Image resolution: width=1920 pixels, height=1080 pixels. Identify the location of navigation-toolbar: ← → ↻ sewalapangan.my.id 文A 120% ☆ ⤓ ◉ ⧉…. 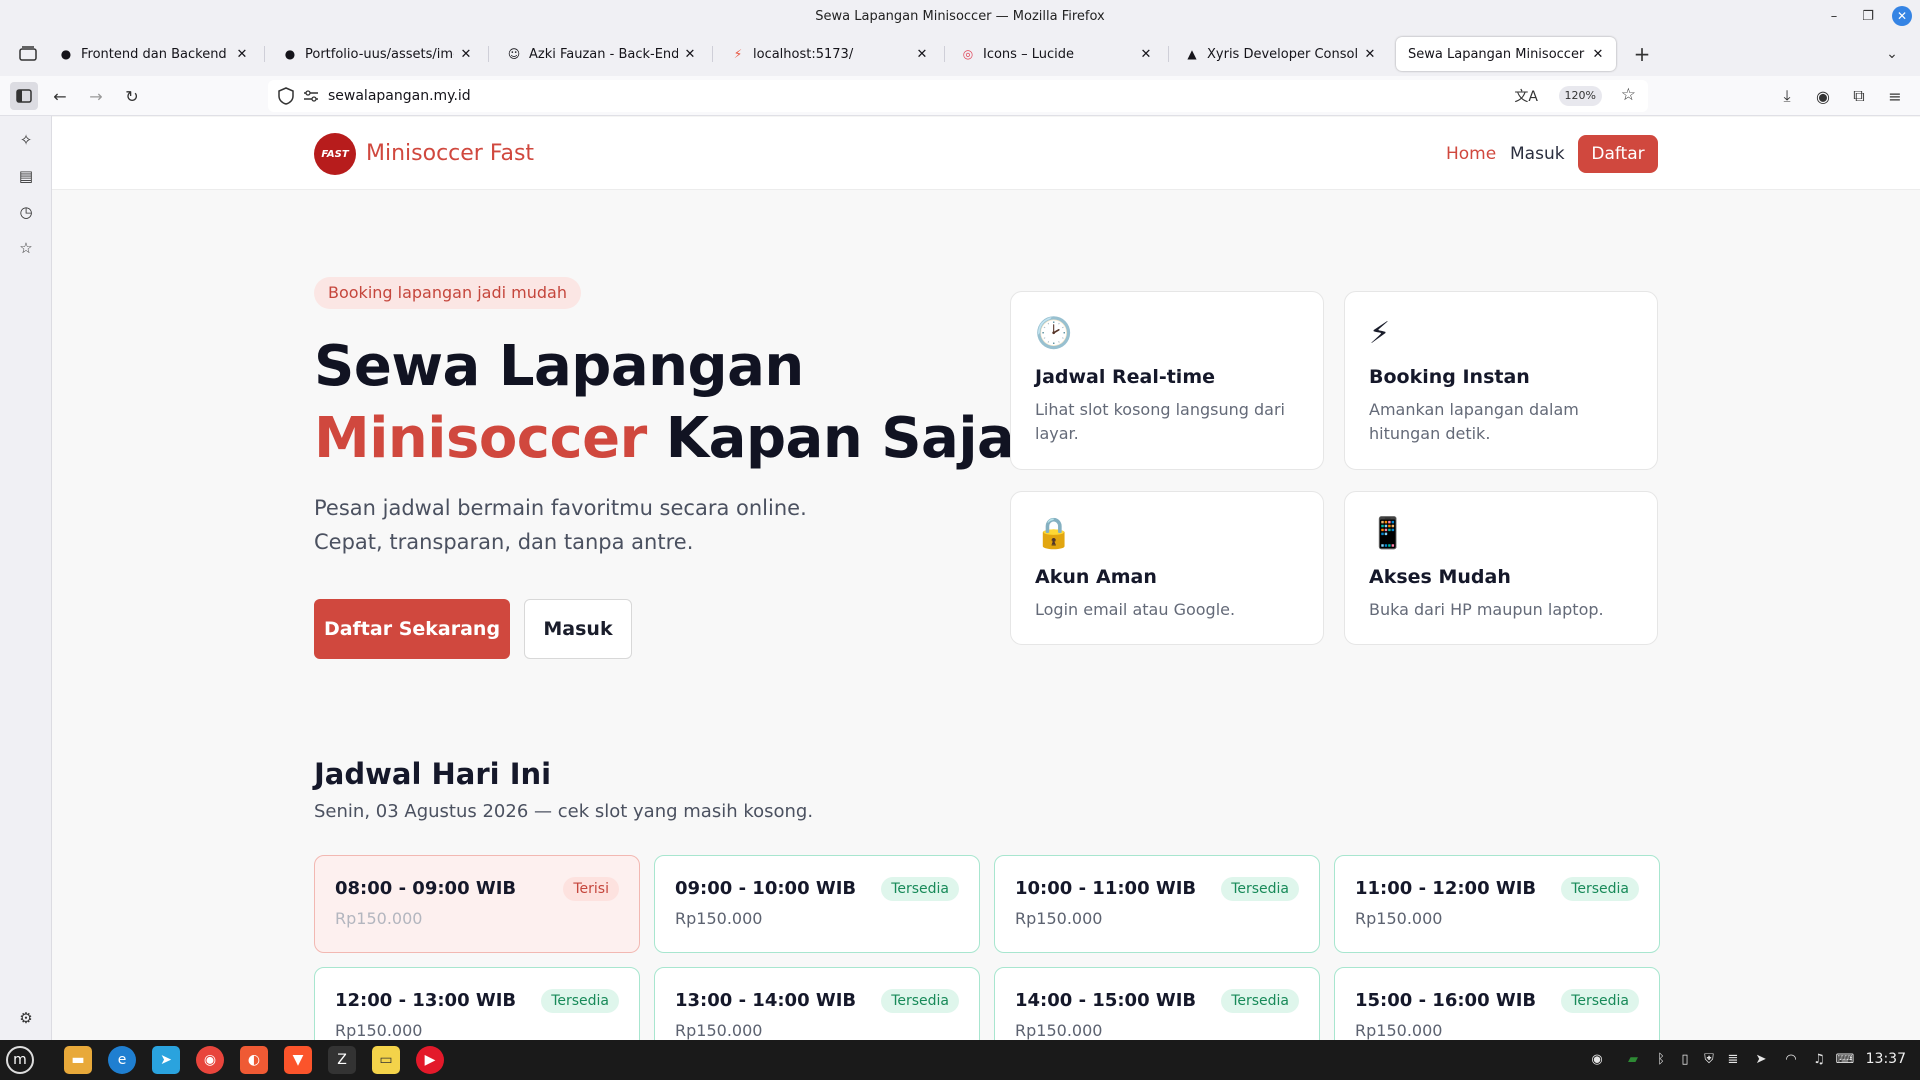
(960, 96).